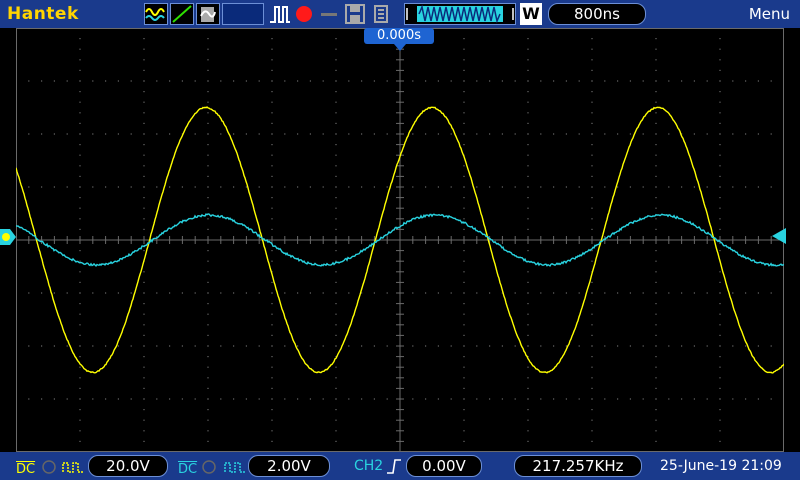  I want to click on trigger-position-marker: 0.000s, so click(399, 36).